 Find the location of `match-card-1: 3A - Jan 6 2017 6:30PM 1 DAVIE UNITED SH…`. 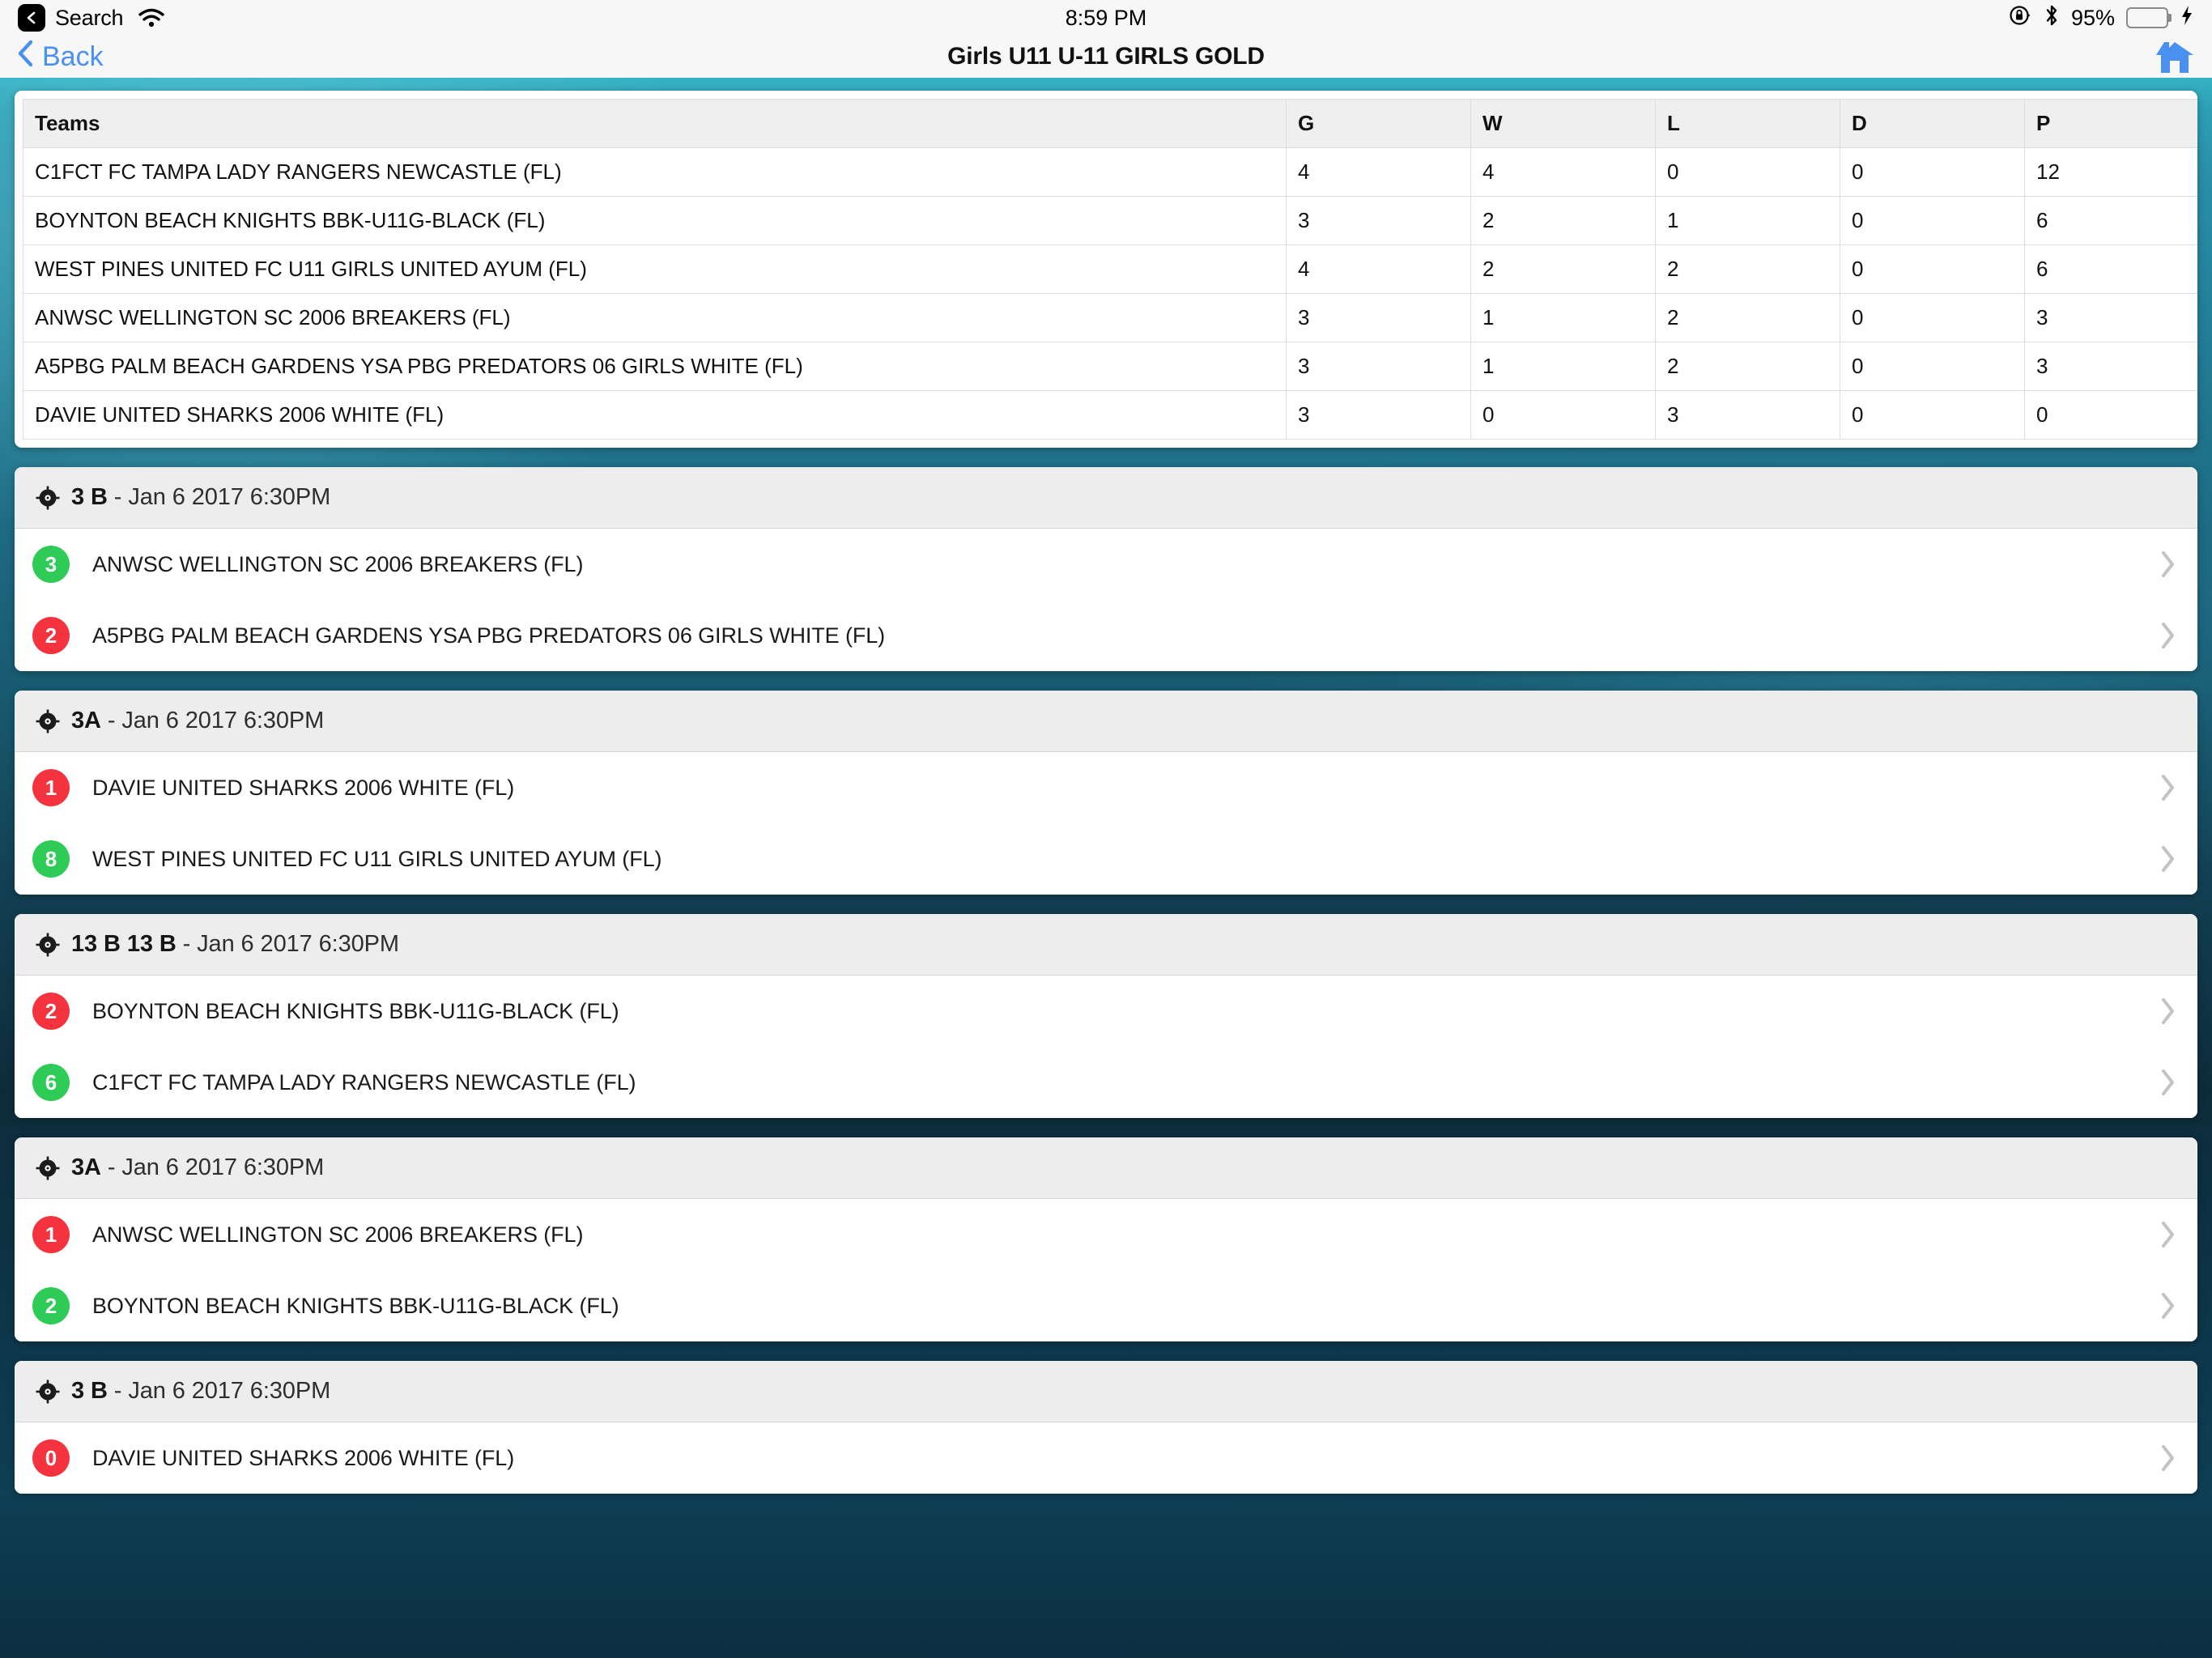

match-card-1: 3A - Jan 6 2017 6:30PM 1 DAVIE UNITED SH… is located at coordinates (1106, 793).